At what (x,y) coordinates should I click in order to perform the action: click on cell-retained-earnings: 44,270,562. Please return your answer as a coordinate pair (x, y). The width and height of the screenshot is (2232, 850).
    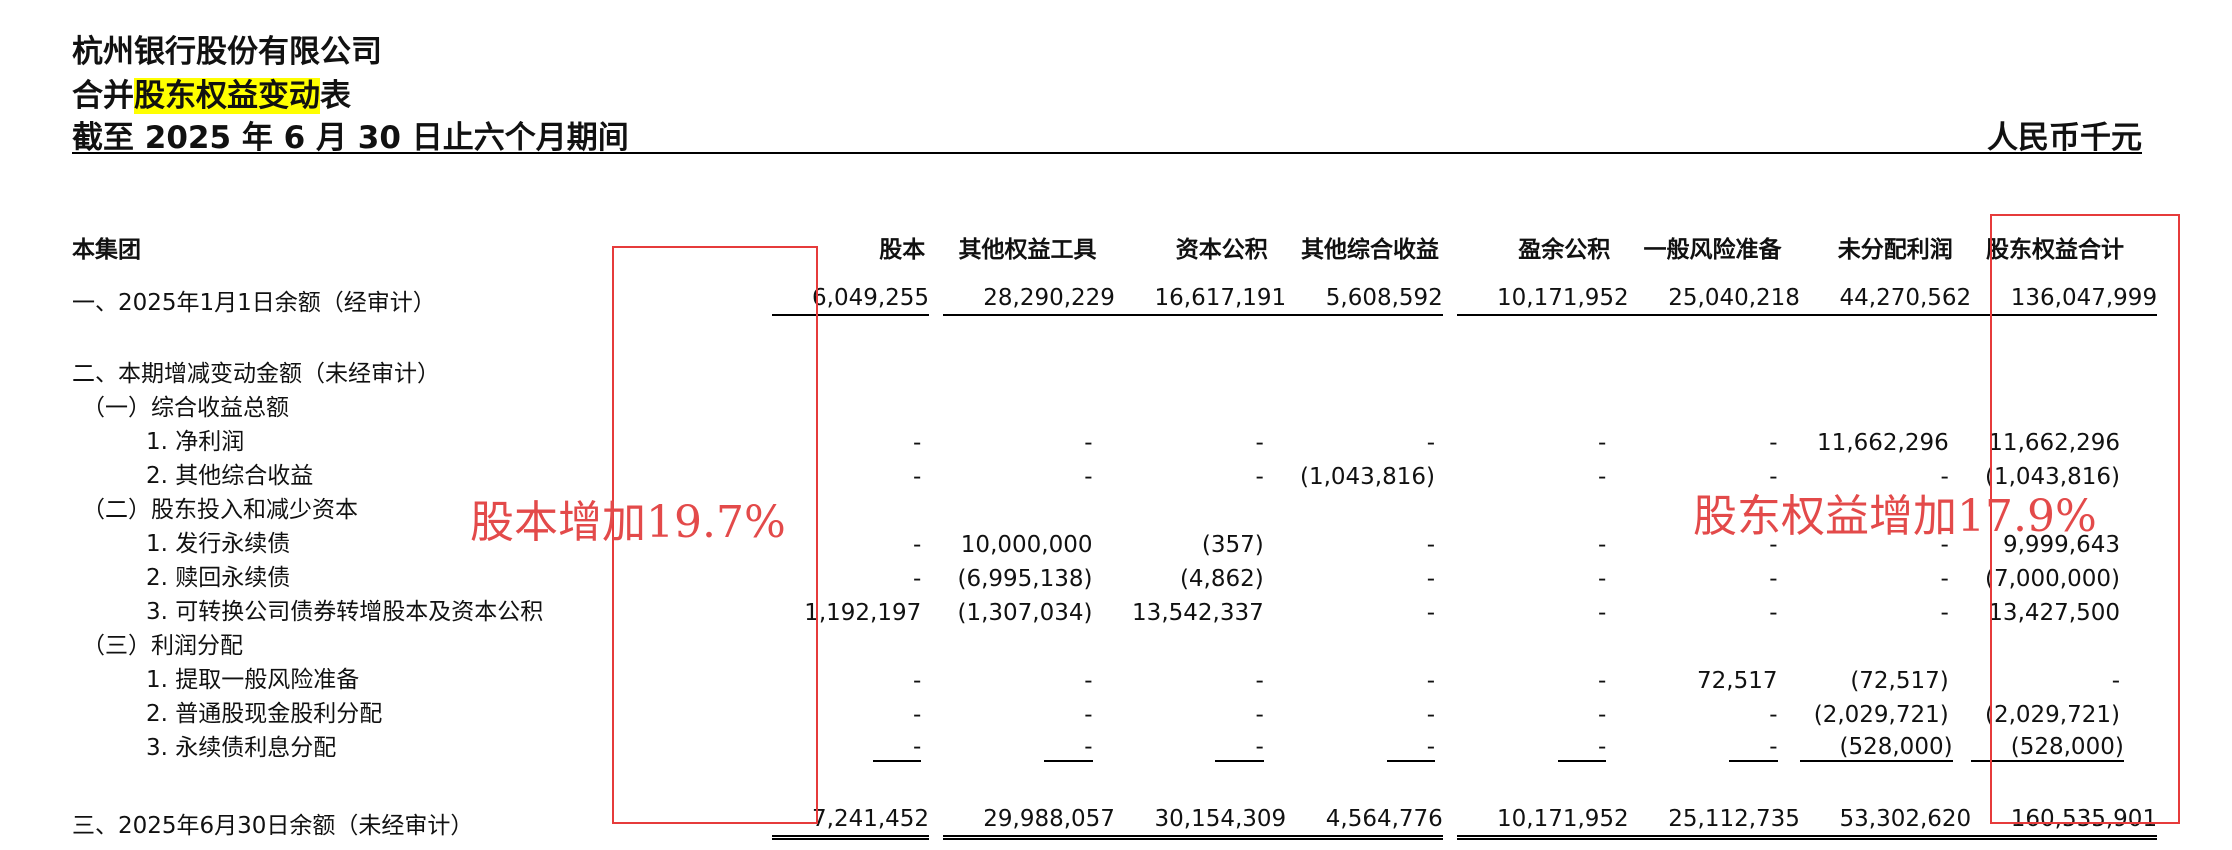
    Looking at the image, I should click on (1885, 300).